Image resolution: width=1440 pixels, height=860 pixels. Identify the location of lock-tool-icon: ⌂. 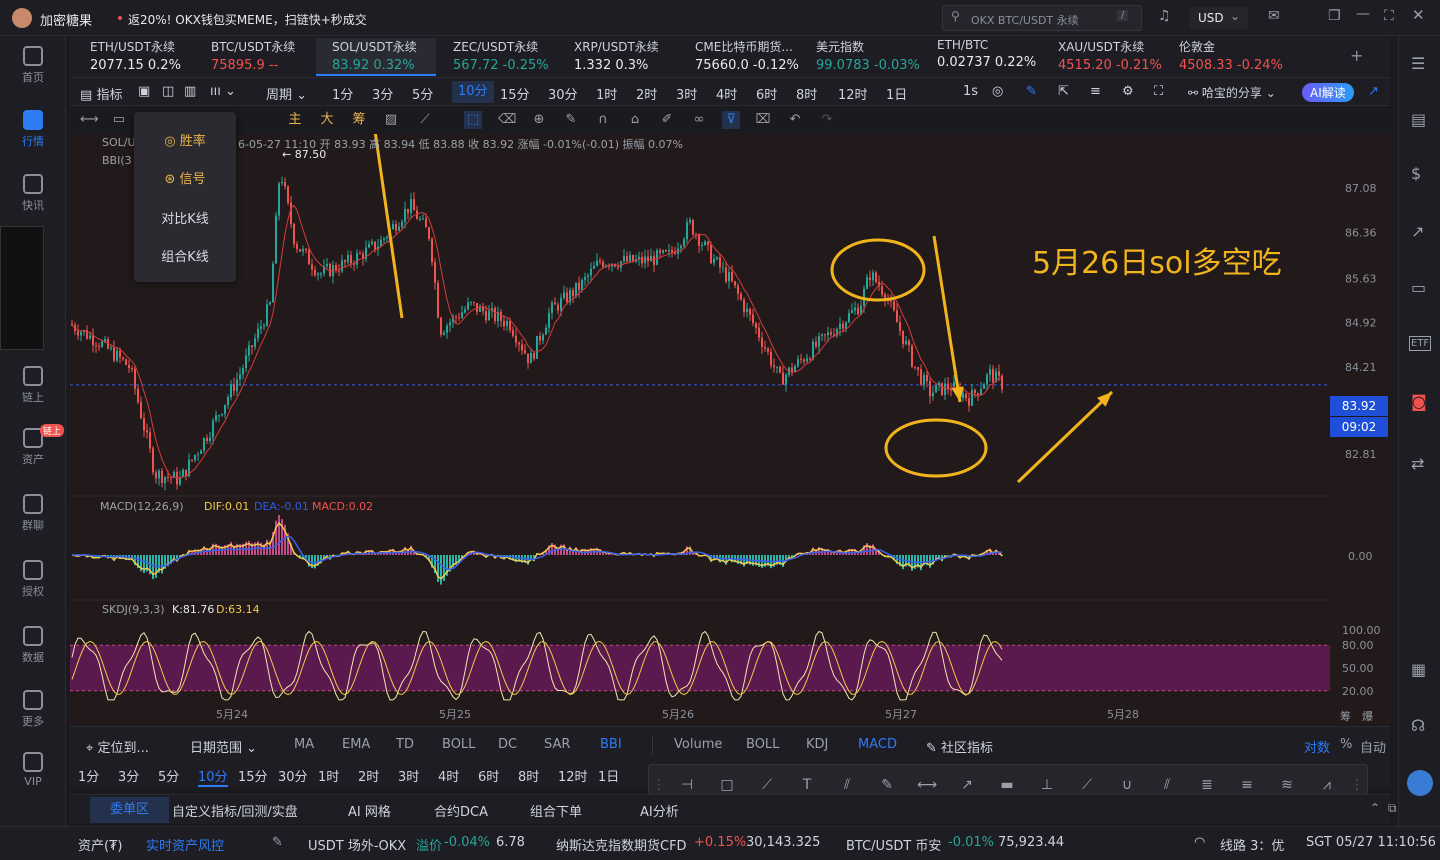
(635, 120).